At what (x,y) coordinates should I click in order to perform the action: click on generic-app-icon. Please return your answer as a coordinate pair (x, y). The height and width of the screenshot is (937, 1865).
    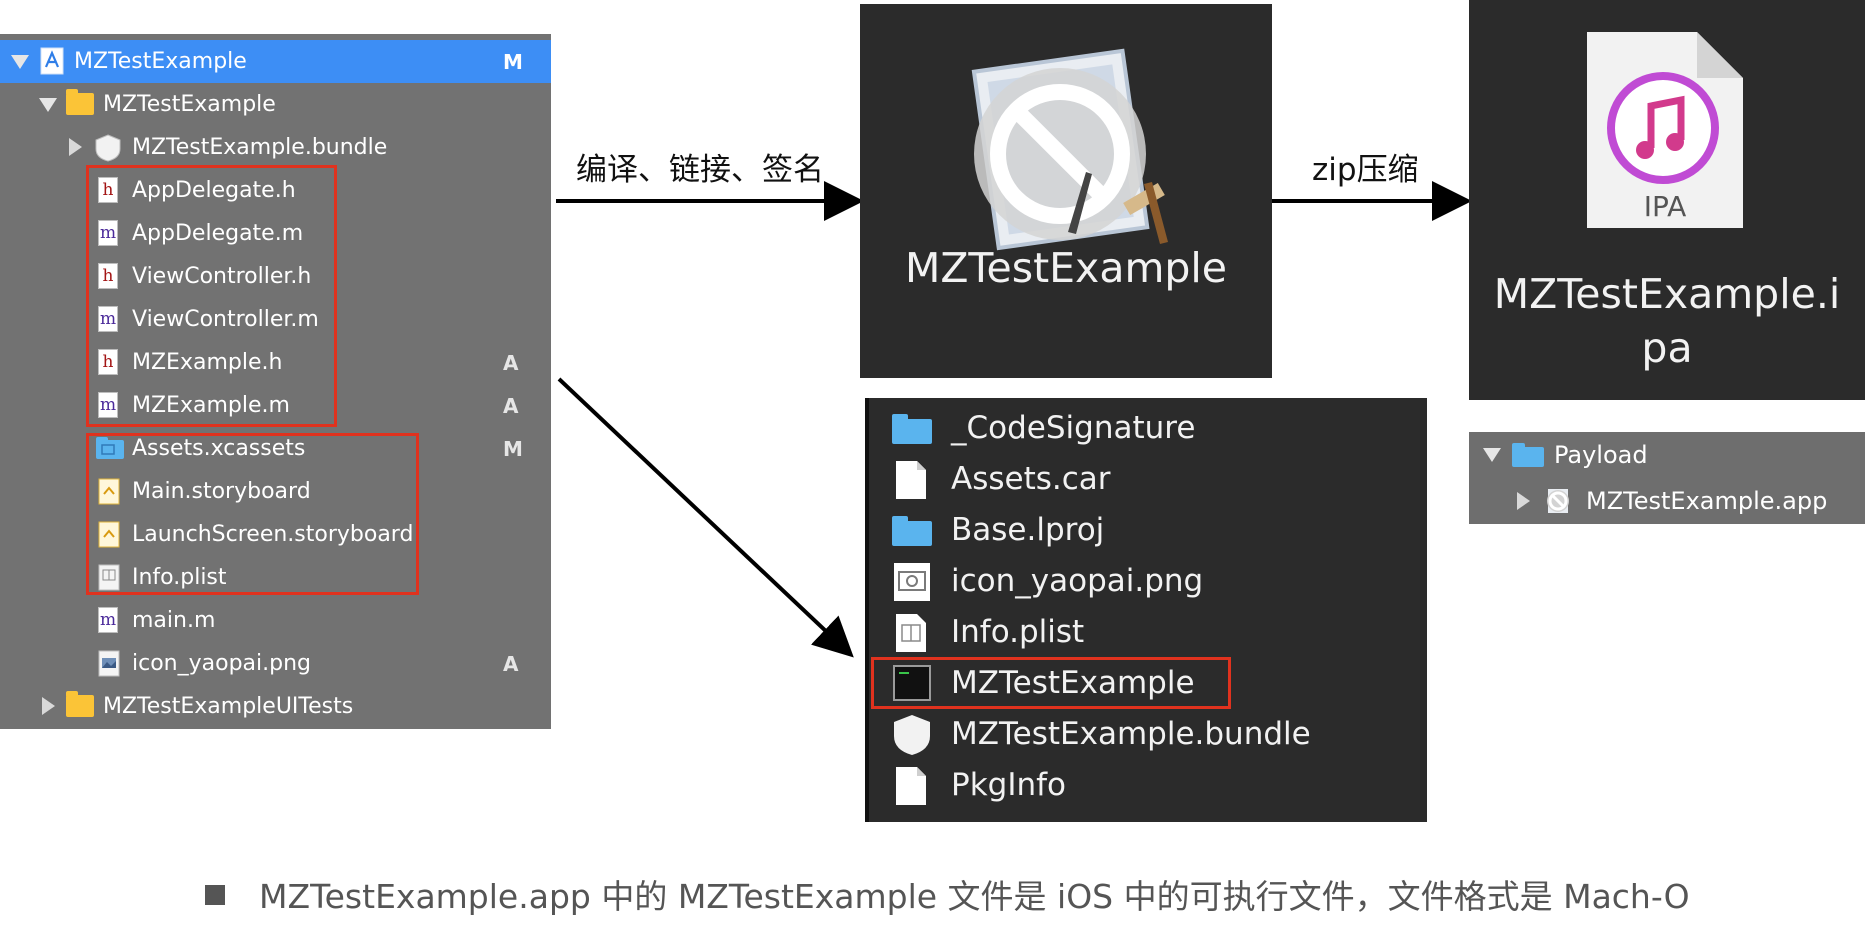
    Looking at the image, I should click on (1069, 149).